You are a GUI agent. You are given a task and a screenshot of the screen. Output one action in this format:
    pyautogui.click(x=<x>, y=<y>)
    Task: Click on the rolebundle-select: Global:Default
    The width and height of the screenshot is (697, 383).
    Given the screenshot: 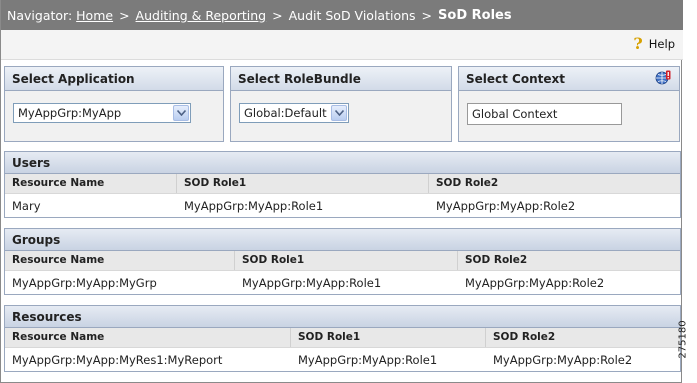 What is the action you would take?
    pyautogui.click(x=294, y=113)
    